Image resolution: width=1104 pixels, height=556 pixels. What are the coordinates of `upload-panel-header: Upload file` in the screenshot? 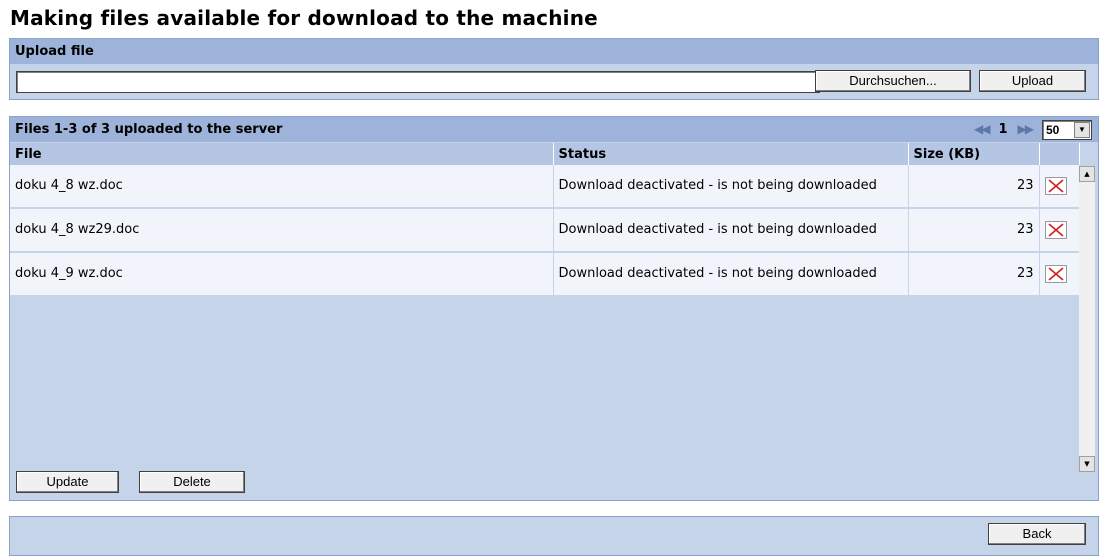 It's located at (554, 51).